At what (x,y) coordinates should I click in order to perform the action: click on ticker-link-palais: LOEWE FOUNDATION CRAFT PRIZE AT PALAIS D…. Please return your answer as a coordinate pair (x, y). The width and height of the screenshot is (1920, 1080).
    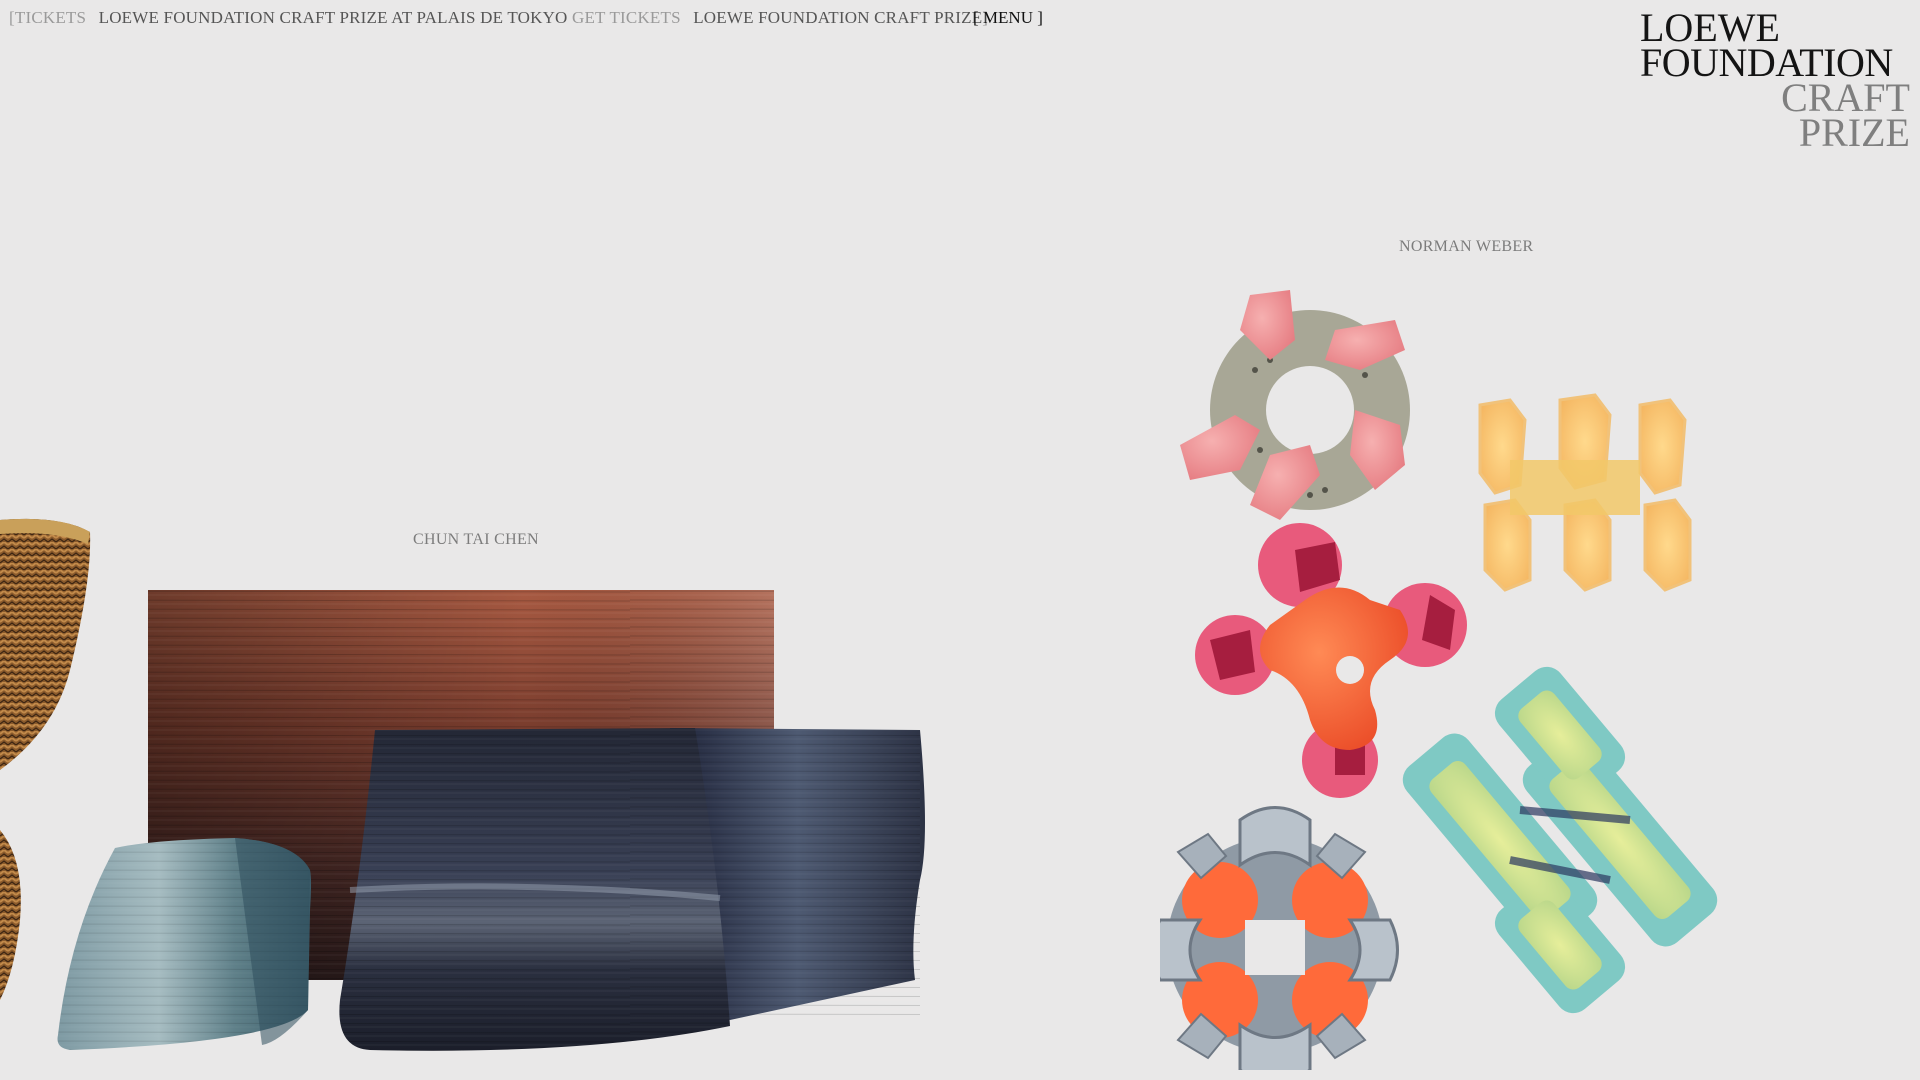
    Looking at the image, I should click on (333, 17).